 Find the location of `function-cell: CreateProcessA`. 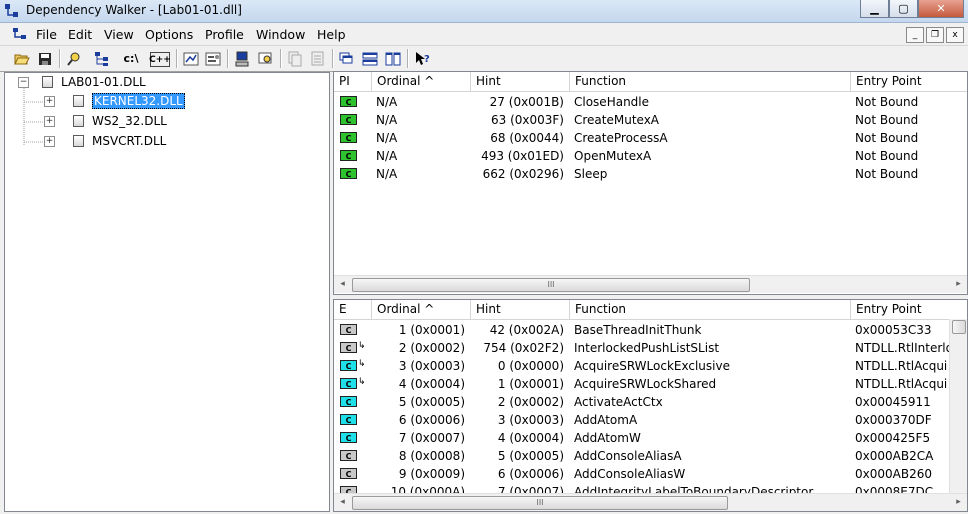

function-cell: CreateProcessA is located at coordinates (621, 138).